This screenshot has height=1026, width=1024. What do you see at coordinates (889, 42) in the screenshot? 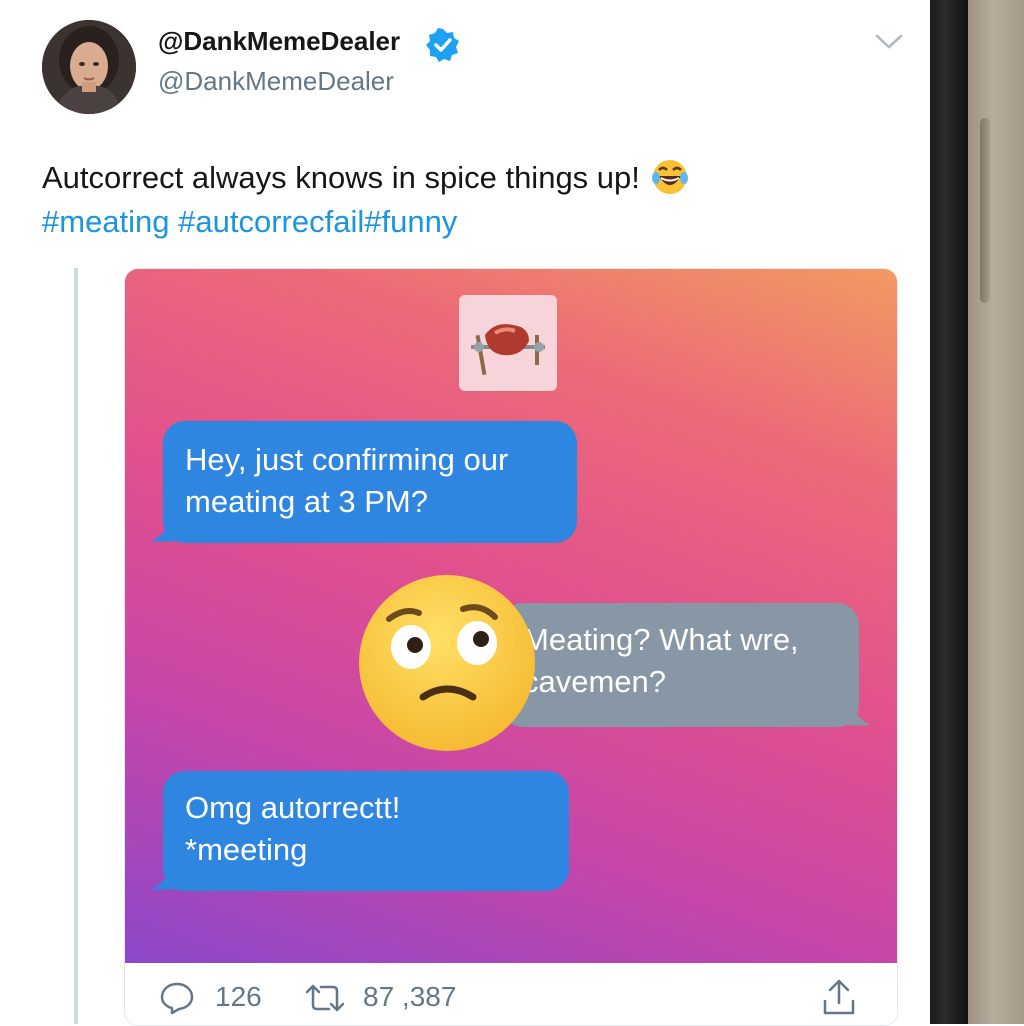
I see `chevron-down-icon` at bounding box center [889, 42].